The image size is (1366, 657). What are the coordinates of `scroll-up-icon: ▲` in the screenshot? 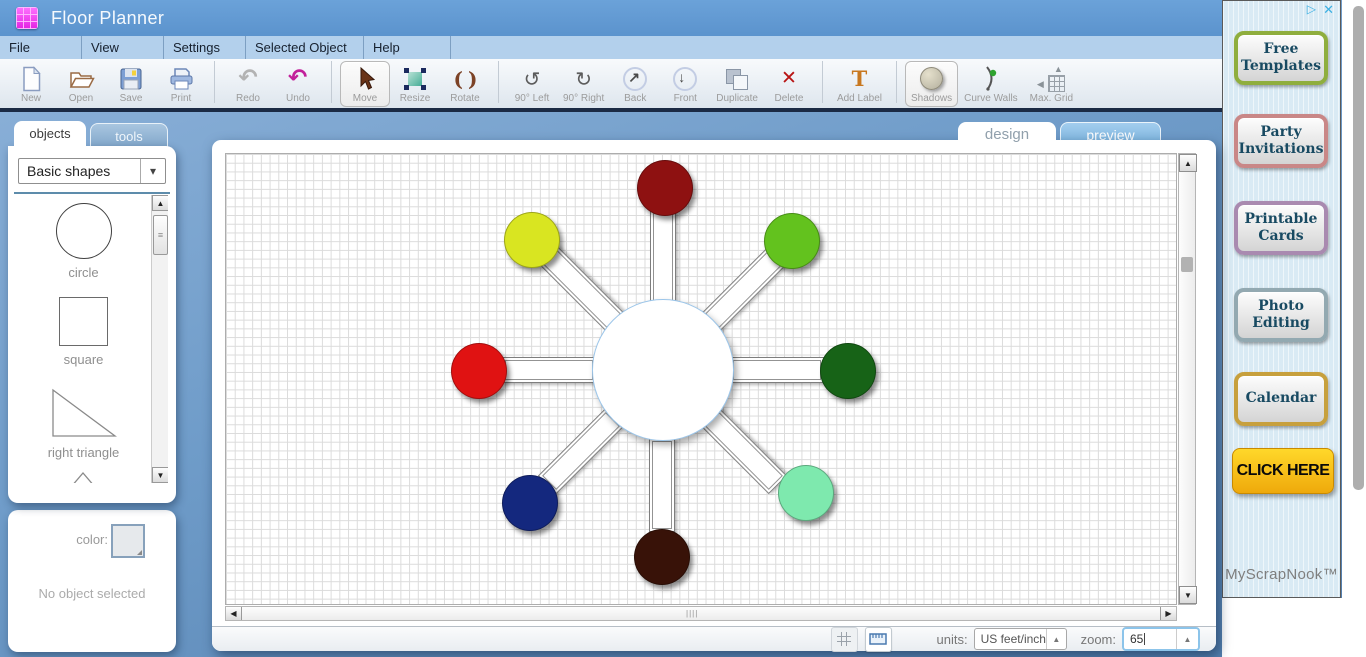 It's located at (1188, 163).